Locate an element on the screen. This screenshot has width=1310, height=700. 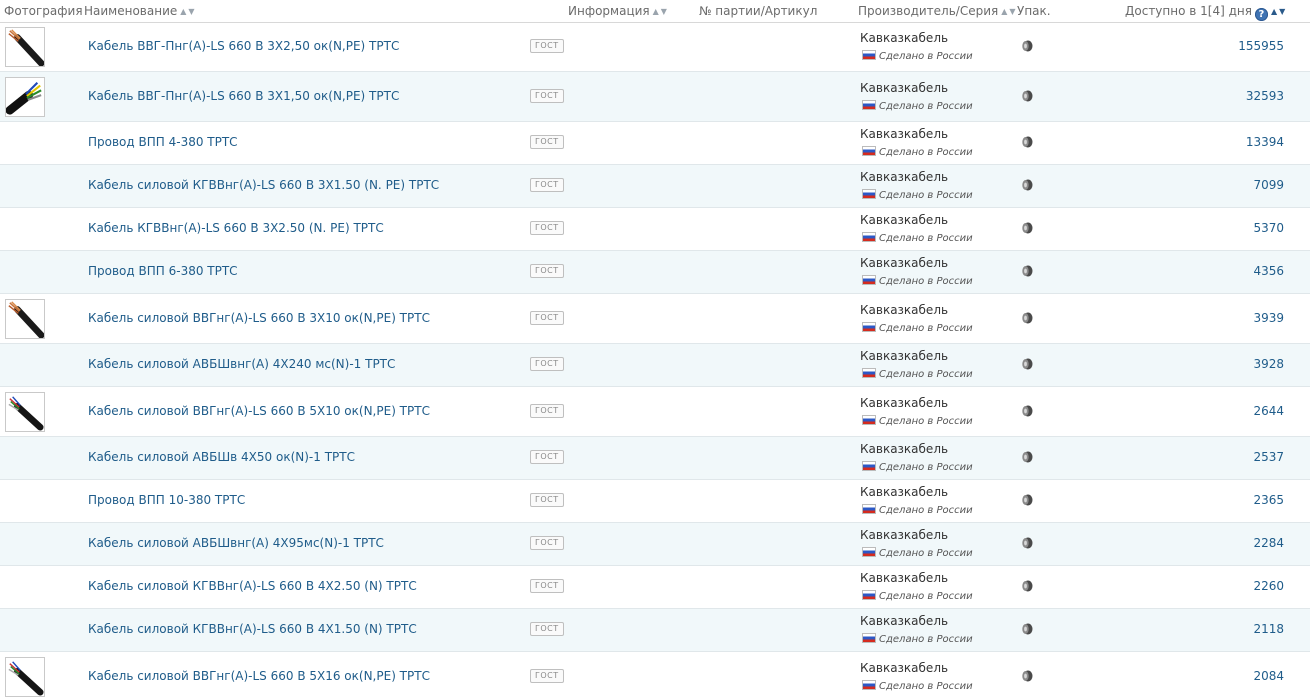
product-name-link: Провод ВПП 4-380 ТРТС is located at coordinates (163, 142).